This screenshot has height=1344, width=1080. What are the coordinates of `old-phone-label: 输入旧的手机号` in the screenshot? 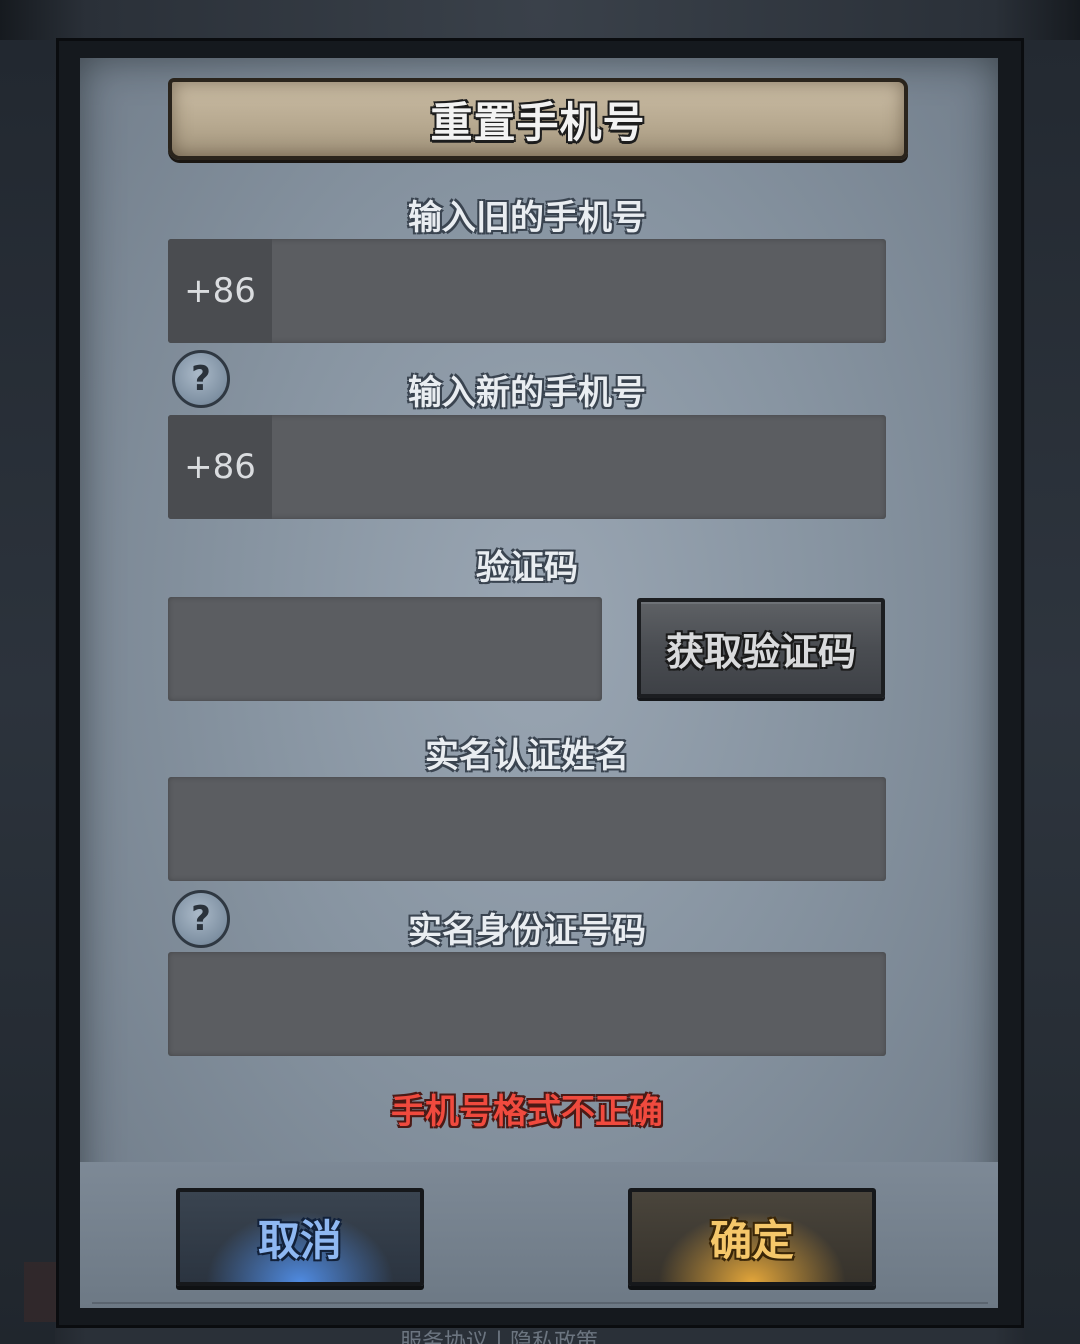 It's located at (527, 218).